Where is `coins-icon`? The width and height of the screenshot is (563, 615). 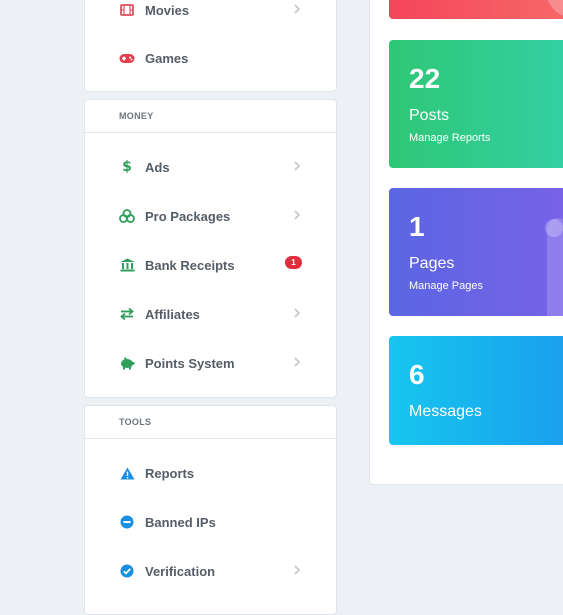 coins-icon is located at coordinates (127, 216).